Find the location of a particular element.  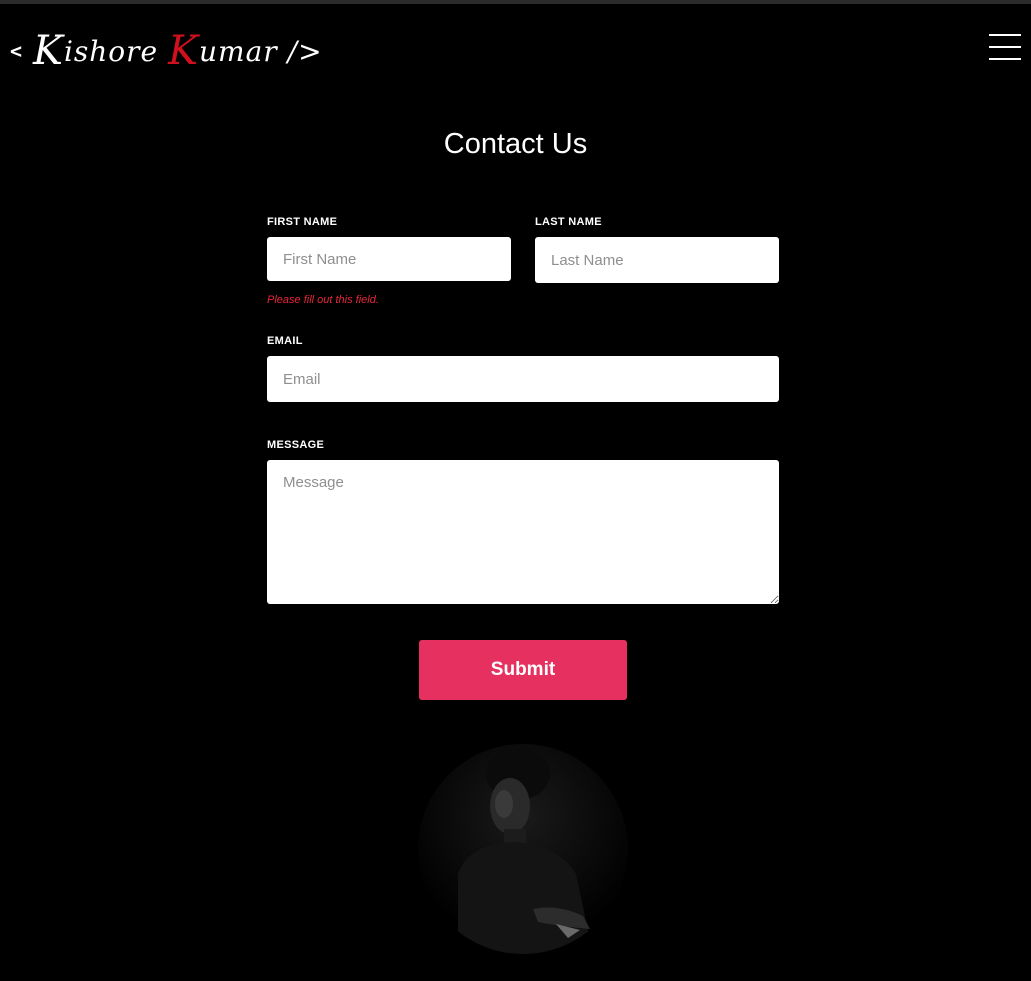

hamburger-icon is located at coordinates (1005, 47).